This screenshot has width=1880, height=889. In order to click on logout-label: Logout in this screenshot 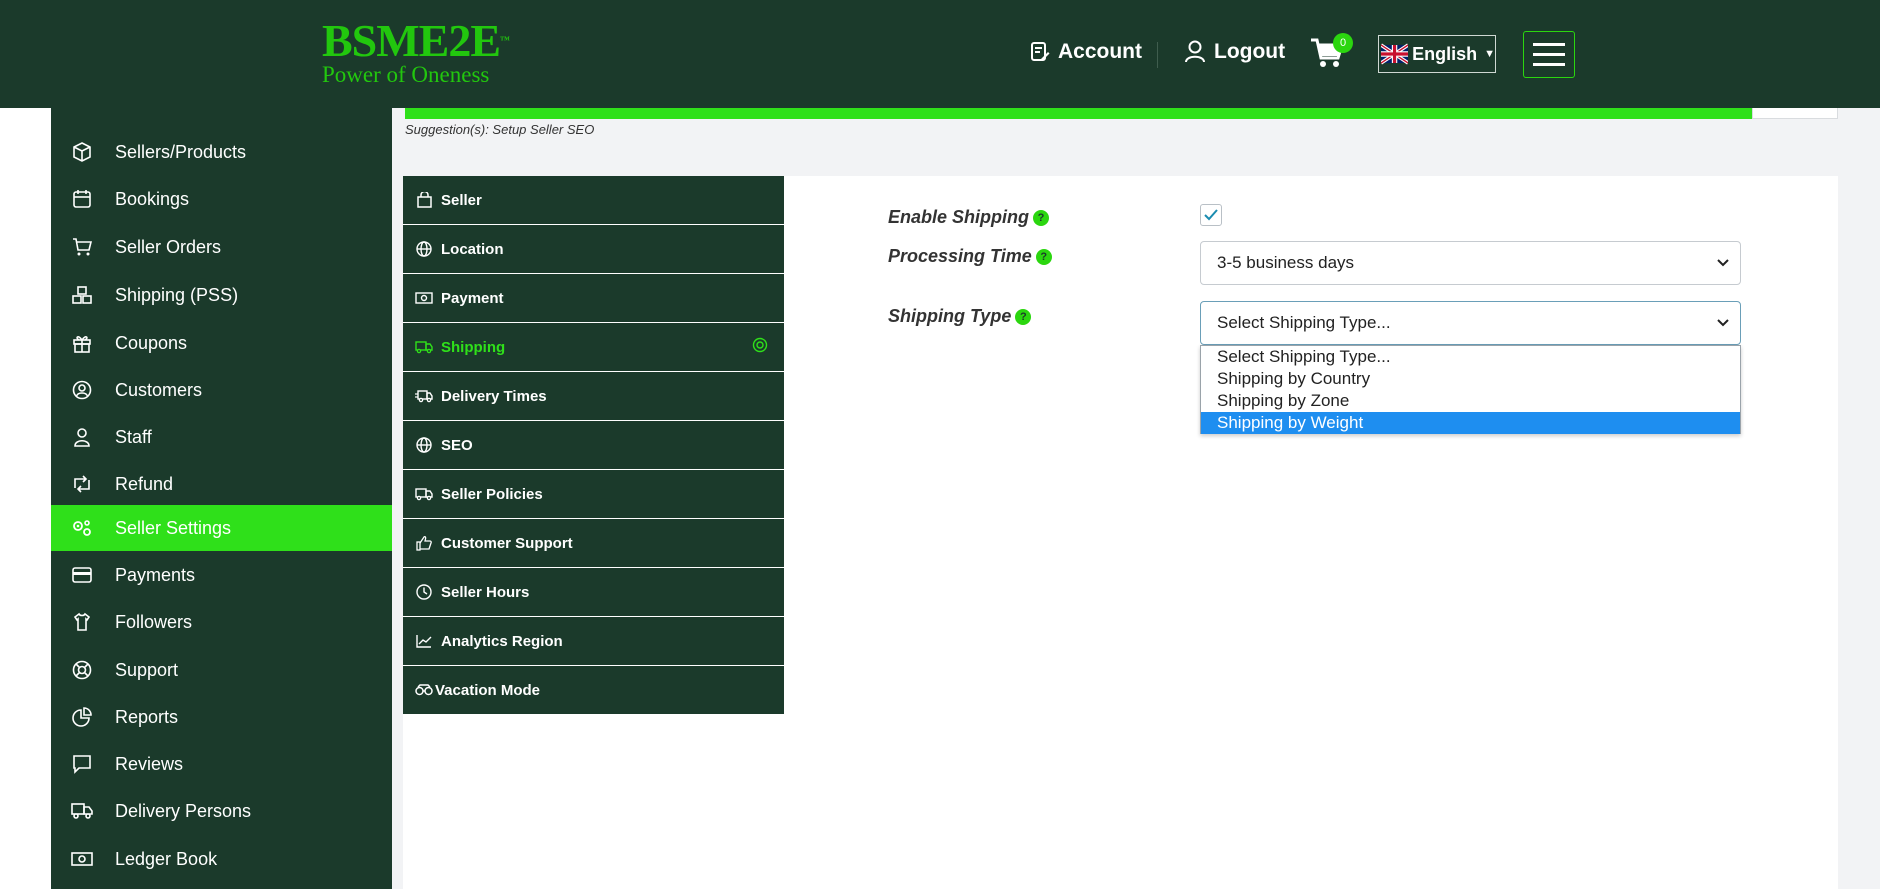, I will do `click(1250, 51)`.